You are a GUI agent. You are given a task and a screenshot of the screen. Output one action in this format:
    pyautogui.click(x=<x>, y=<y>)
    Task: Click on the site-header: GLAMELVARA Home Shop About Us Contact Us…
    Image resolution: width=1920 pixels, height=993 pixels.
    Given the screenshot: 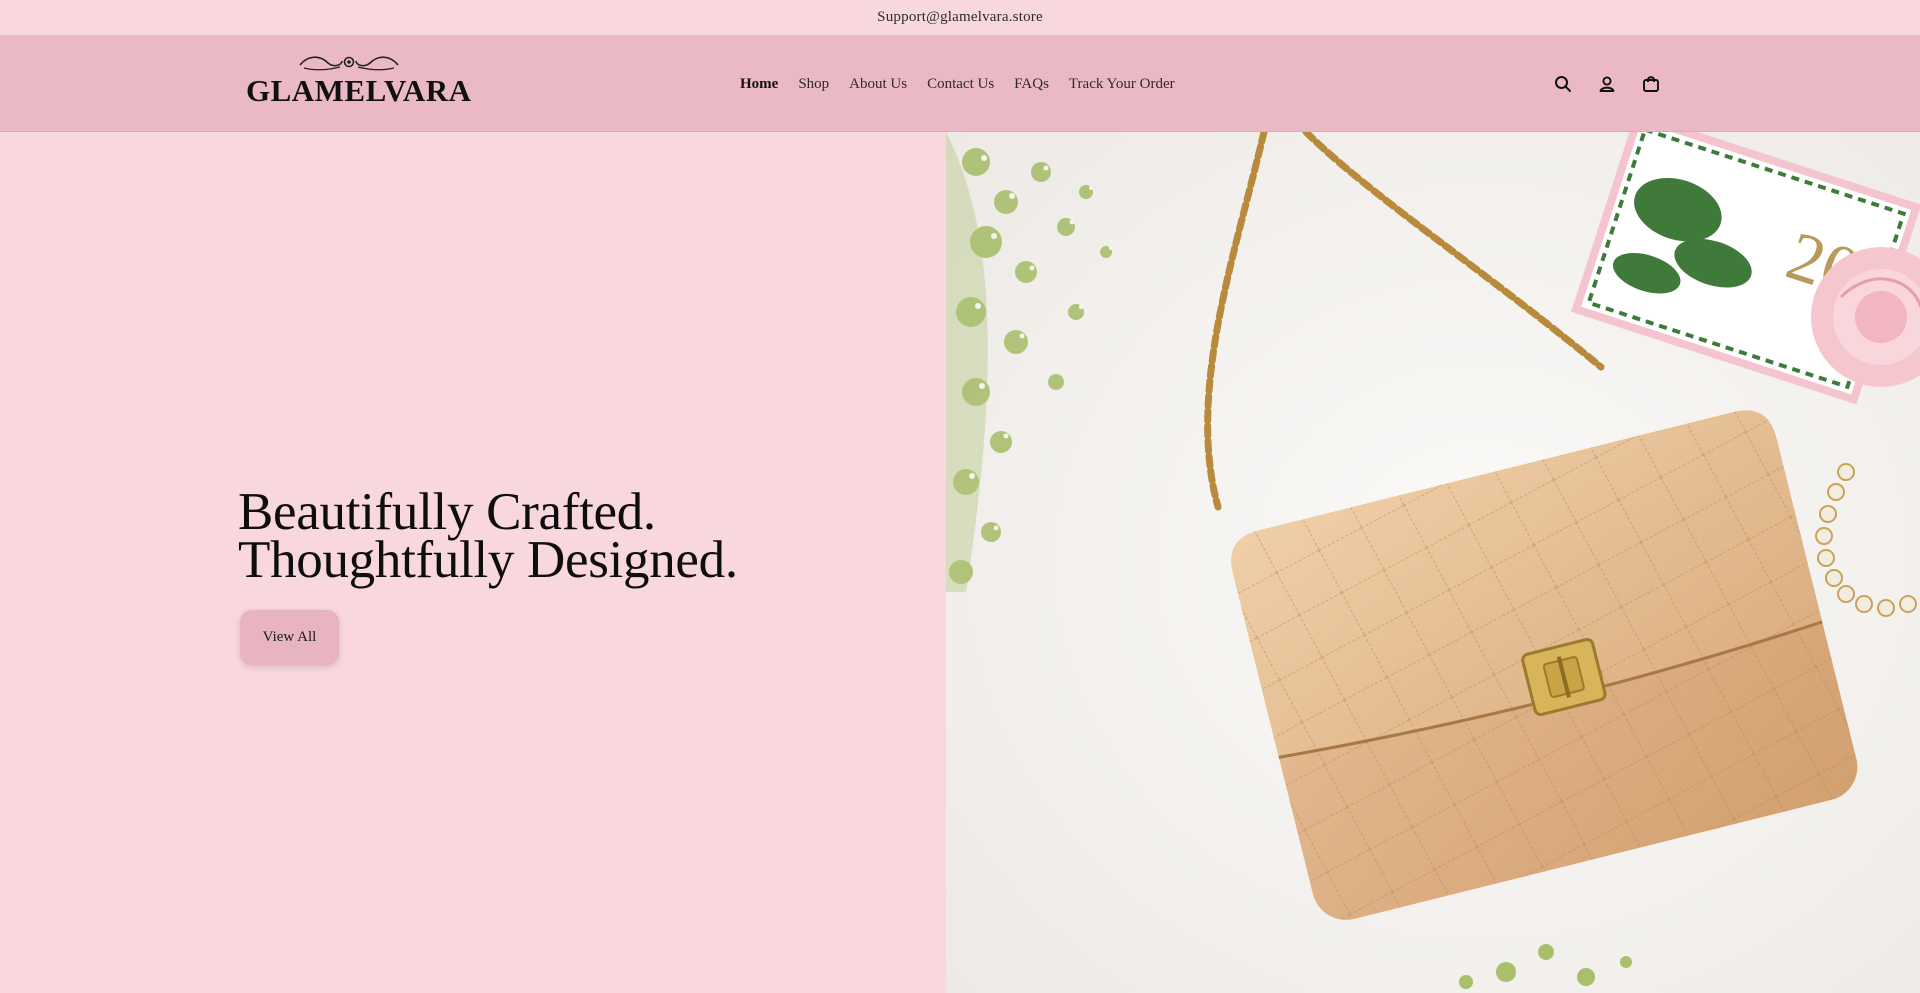 What is the action you would take?
    pyautogui.click(x=960, y=83)
    